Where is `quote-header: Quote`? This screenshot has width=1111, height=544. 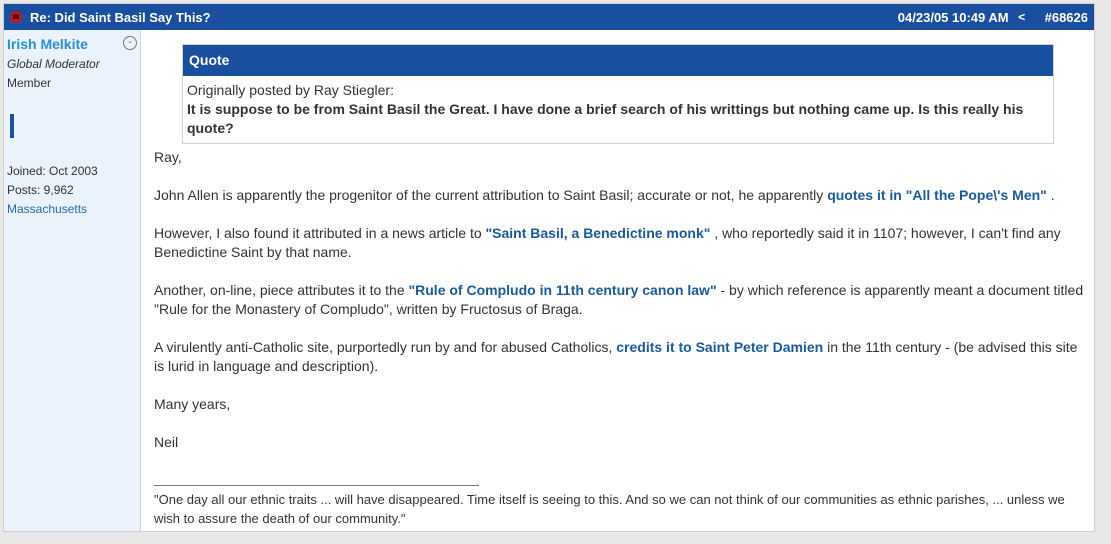
quote-header: Quote is located at coordinates (618, 60).